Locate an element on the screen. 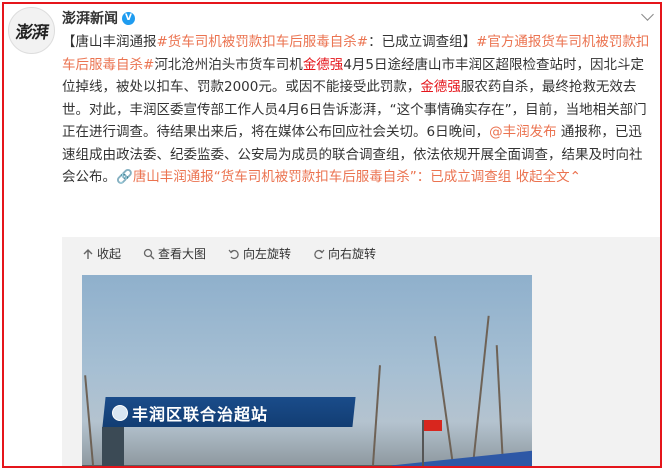 This screenshot has height=472, width=667. rotate-right-label: 向右旋转 is located at coordinates (352, 254).